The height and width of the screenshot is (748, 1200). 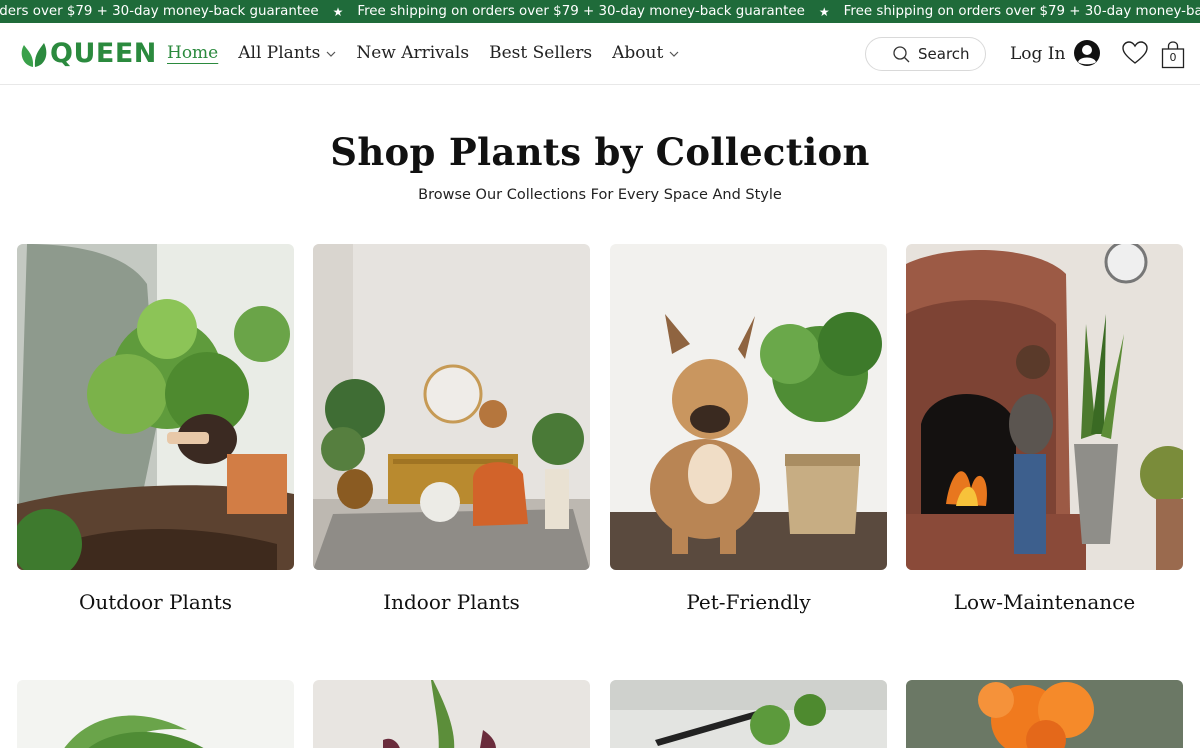 I want to click on nav-label: All Plants, so click(x=279, y=53).